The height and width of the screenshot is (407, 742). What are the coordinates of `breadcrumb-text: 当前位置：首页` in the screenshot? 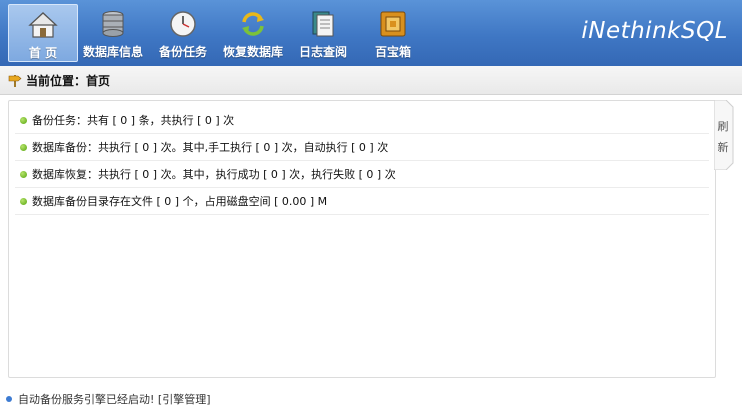 It's located at (68, 80).